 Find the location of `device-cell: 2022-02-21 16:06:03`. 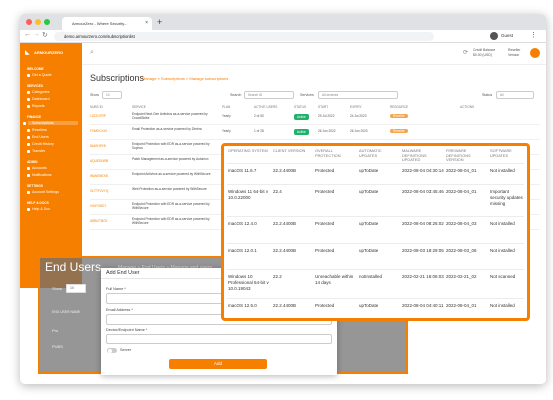

device-cell: 2022-02-21 16:06:03 is located at coordinates (423, 276).